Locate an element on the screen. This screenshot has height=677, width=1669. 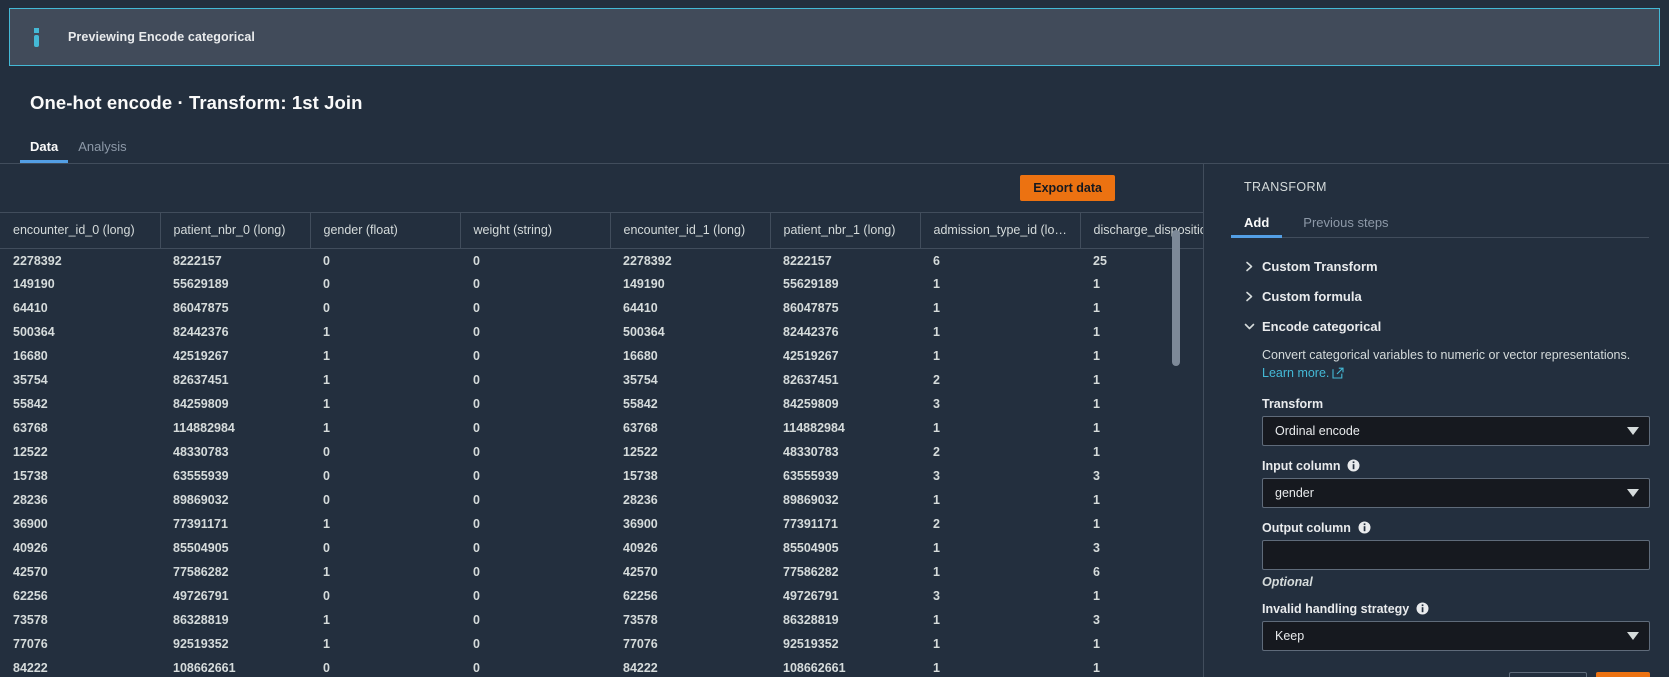
table-row: 63768 114882984 1 0 63768 114882984 1 1 is located at coordinates (601, 428).